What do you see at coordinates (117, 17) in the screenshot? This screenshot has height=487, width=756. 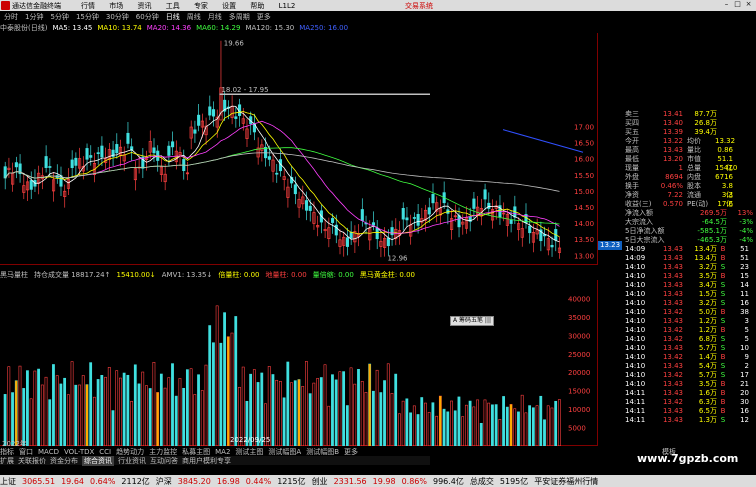 I see `period-tab-4: 30分钟` at bounding box center [117, 17].